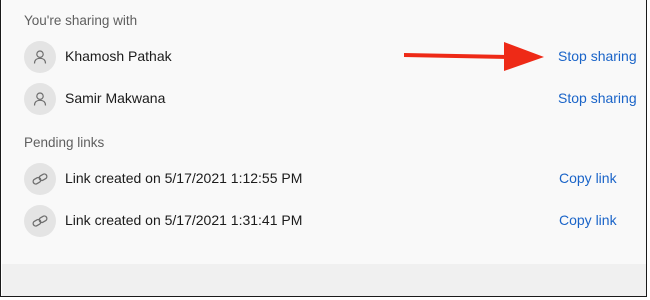  What do you see at coordinates (324, 100) in the screenshot?
I see `shared-person-row: Samir Makwana Stop sharing` at bounding box center [324, 100].